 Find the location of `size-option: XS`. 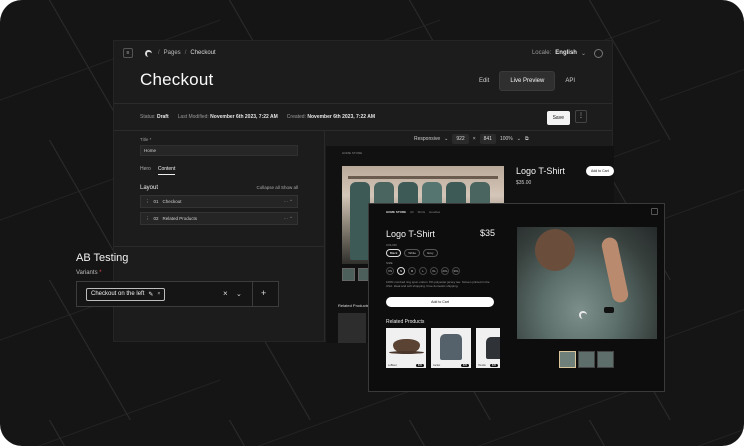

size-option: XS is located at coordinates (390, 271).